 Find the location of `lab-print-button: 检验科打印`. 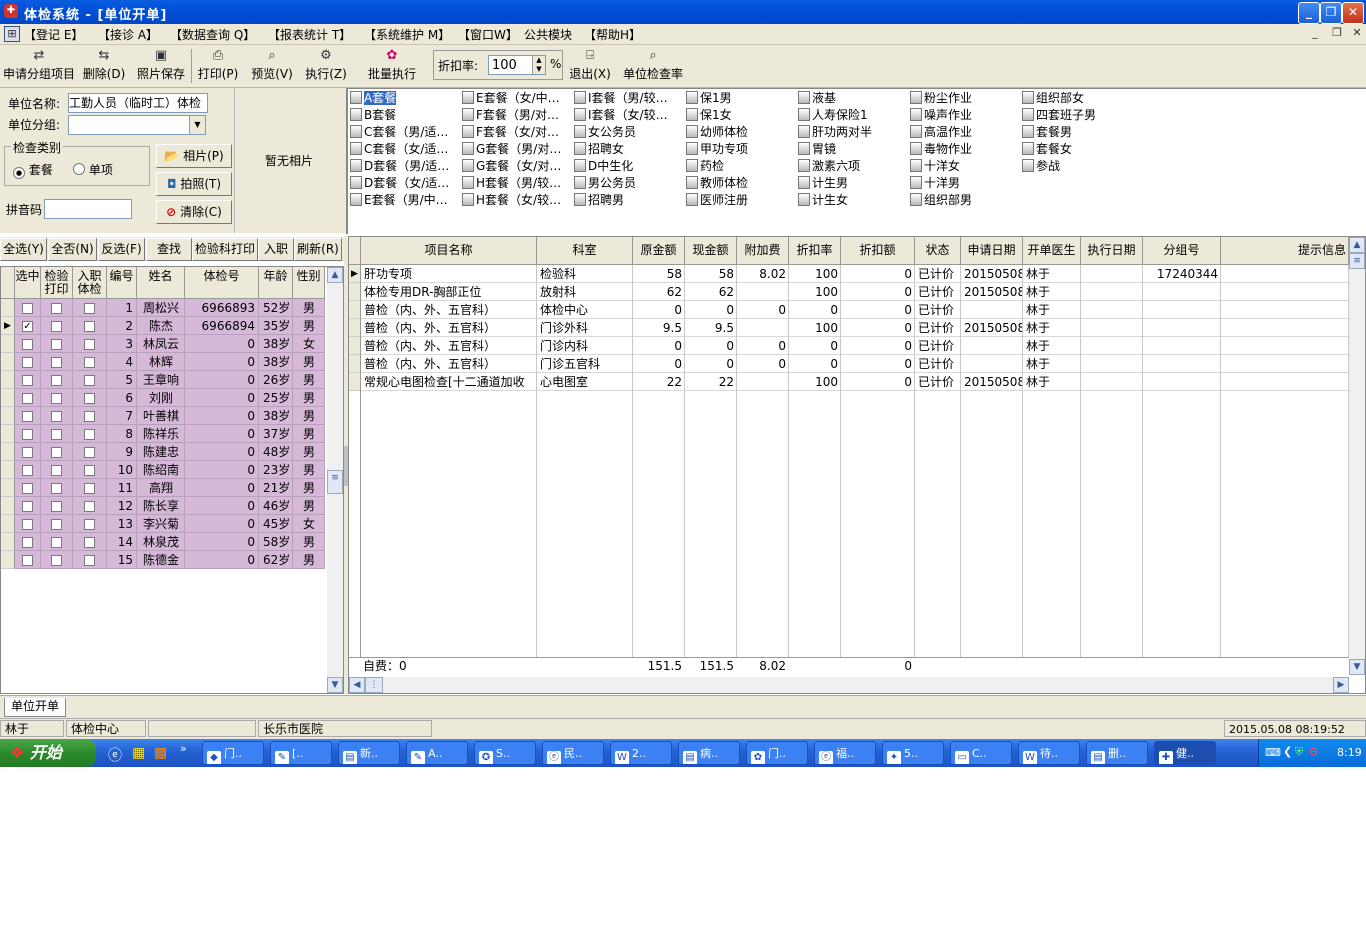

lab-print-button: 检验科打印 is located at coordinates (225, 249).